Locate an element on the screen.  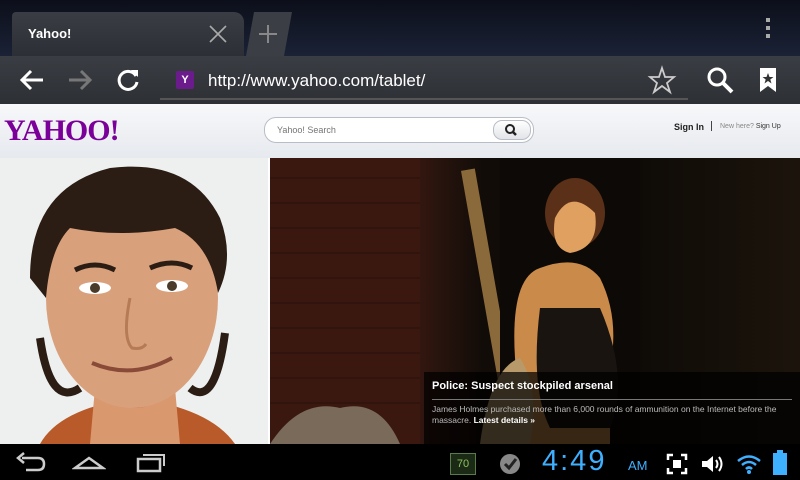
clock-time: 4:49 is located at coordinates (574, 461).